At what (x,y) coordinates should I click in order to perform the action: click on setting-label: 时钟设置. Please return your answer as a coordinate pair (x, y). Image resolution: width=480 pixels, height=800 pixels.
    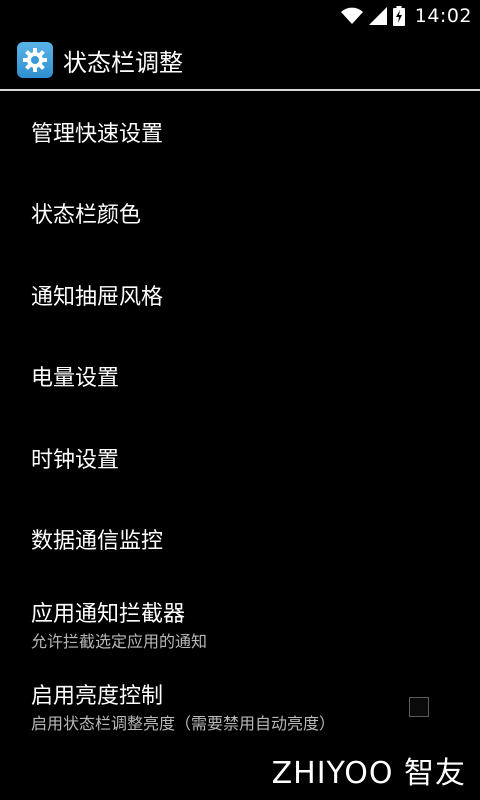
    Looking at the image, I should click on (75, 460).